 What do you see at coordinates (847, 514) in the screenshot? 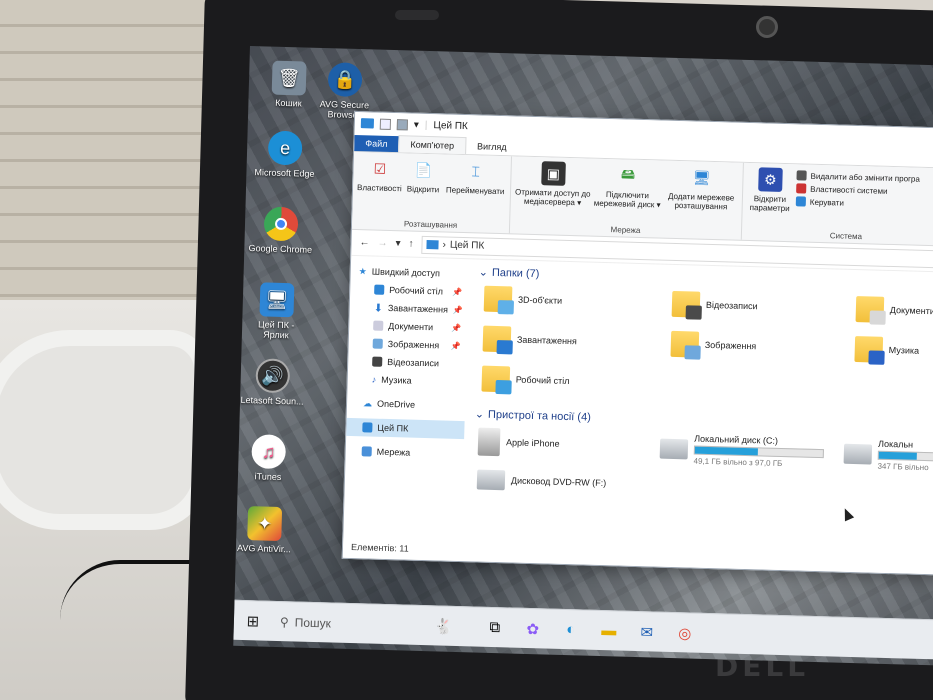
I see `mouse-cursor` at bounding box center [847, 514].